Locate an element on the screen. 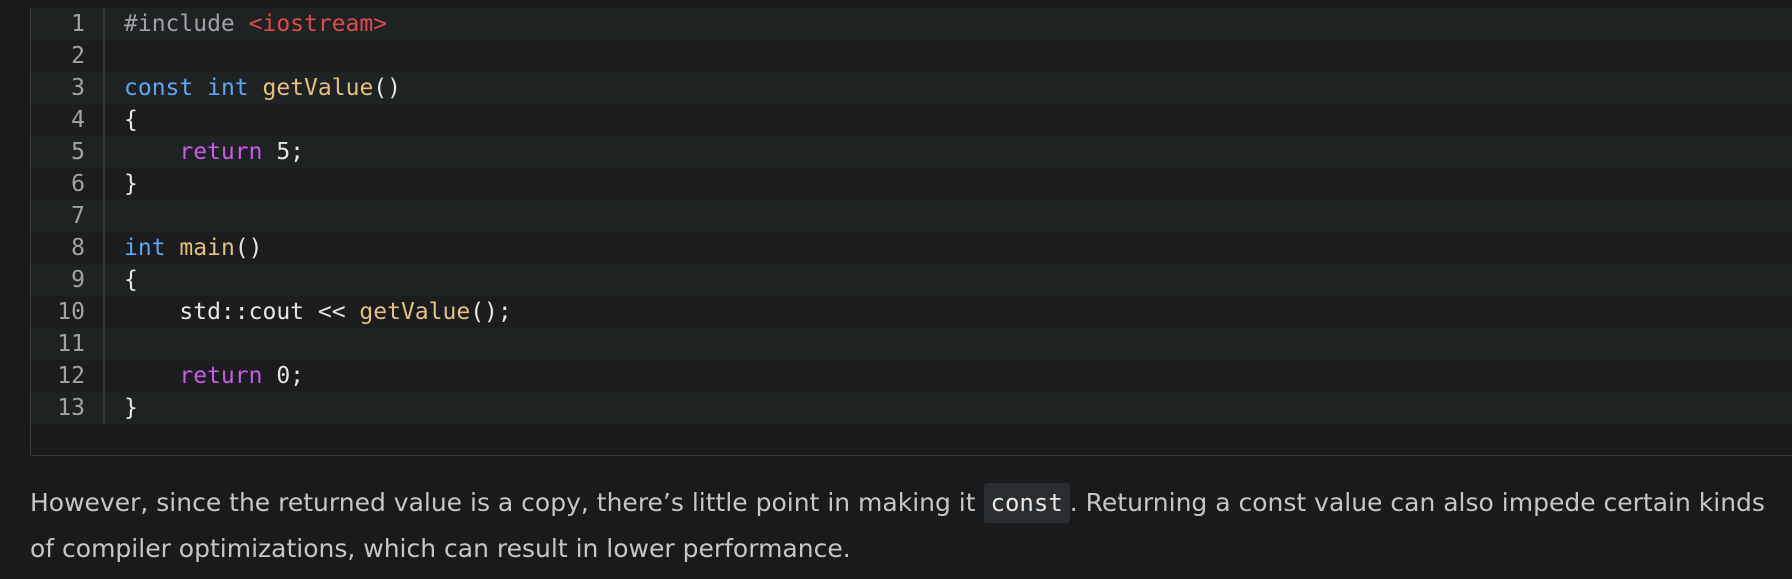 Image resolution: width=1792 pixels, height=579 pixels. code-line: 6} is located at coordinates (911, 184).